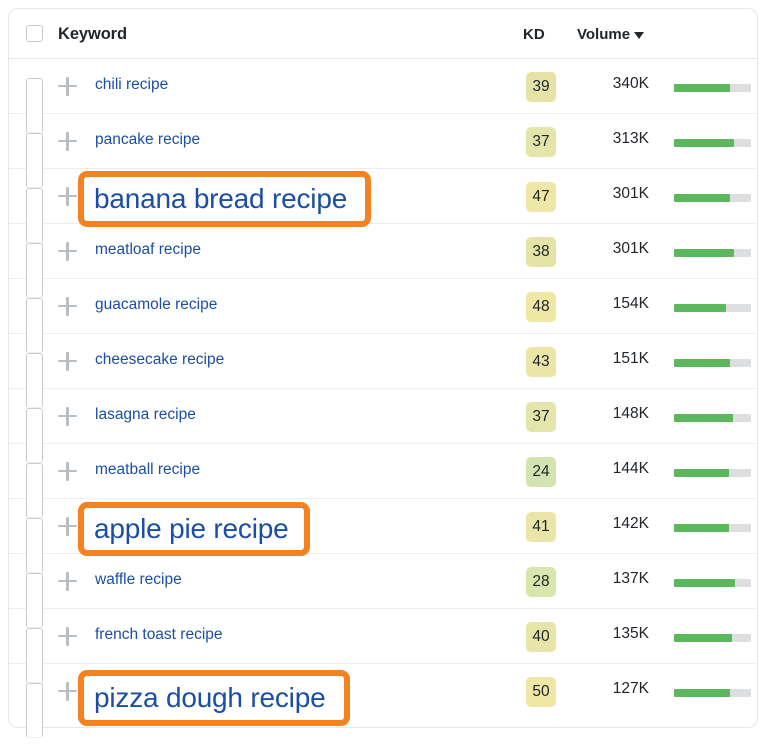 The height and width of the screenshot is (745, 768). What do you see at coordinates (630, 523) in the screenshot?
I see `volume-value: 142K` at bounding box center [630, 523].